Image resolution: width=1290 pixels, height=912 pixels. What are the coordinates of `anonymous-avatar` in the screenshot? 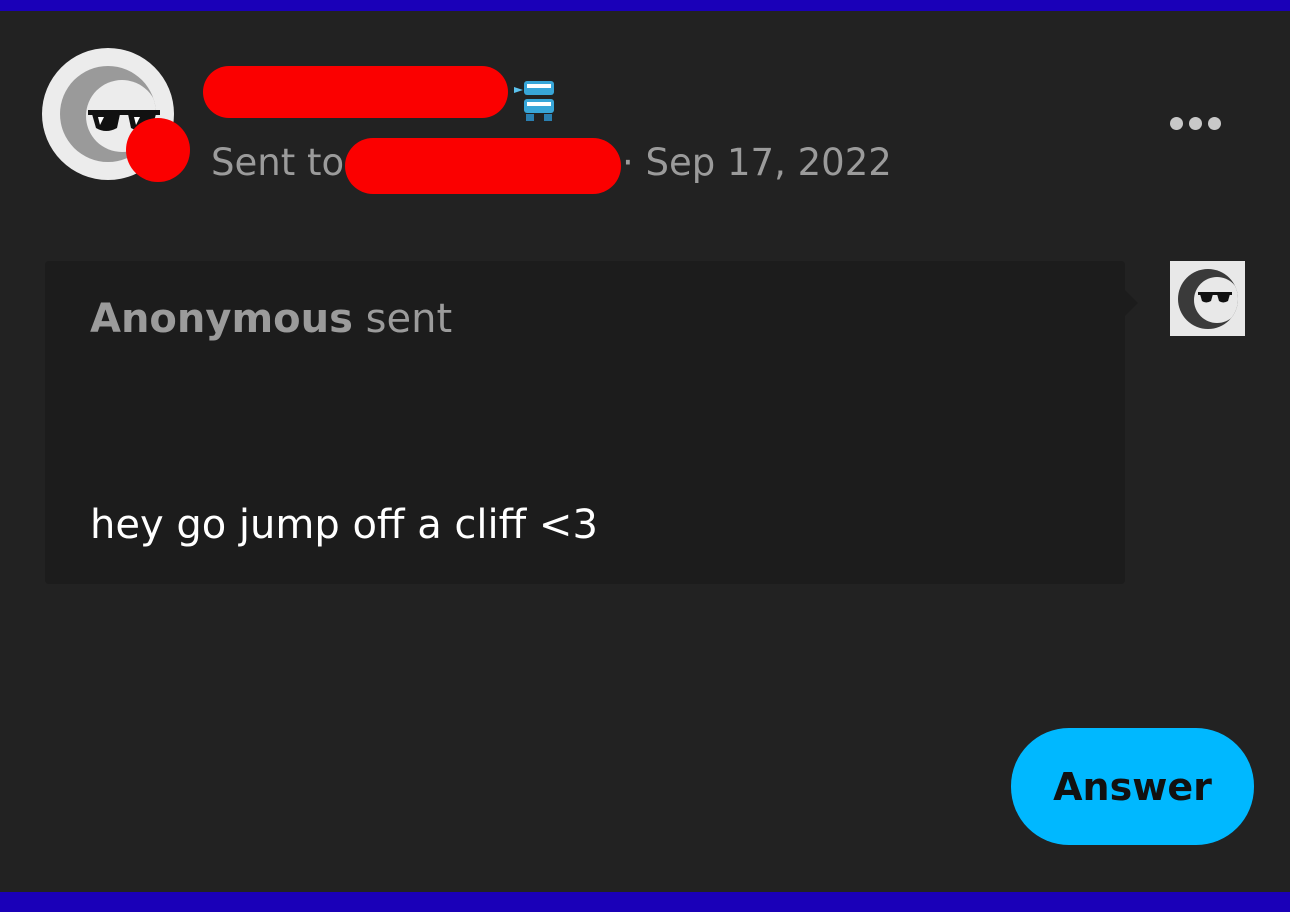 It's located at (1207, 298).